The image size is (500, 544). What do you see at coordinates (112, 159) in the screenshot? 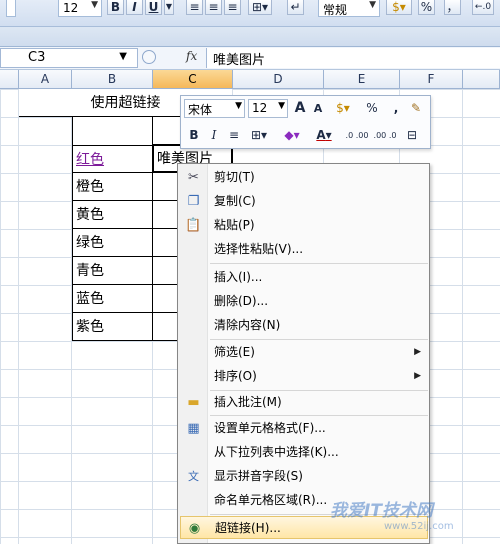
I see `cell-b3-link: 红色` at bounding box center [112, 159].